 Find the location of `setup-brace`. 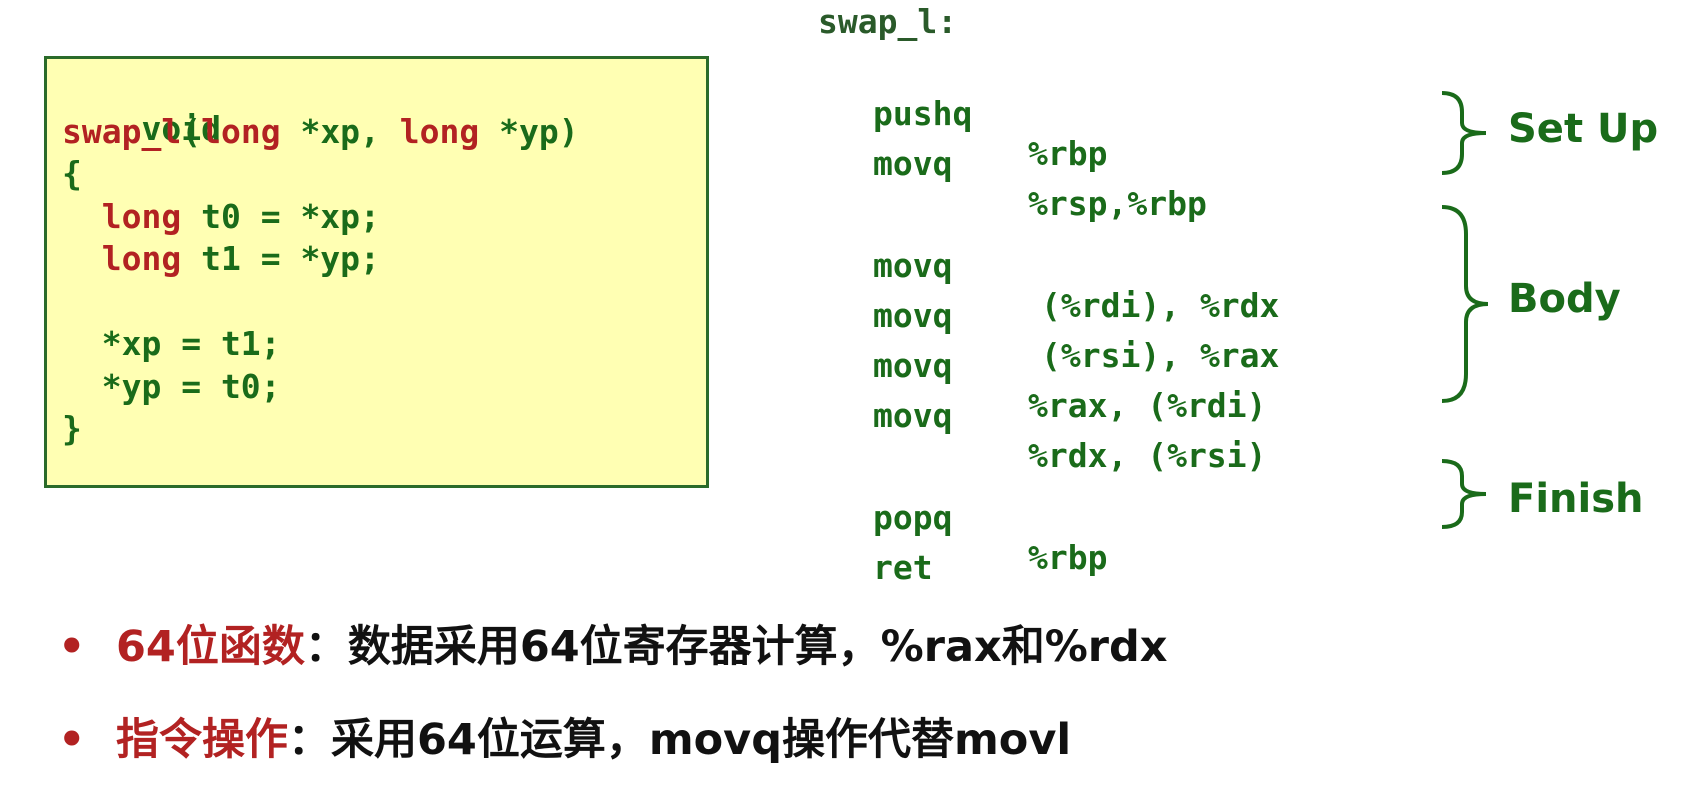

setup-brace is located at coordinates (1464, 133).